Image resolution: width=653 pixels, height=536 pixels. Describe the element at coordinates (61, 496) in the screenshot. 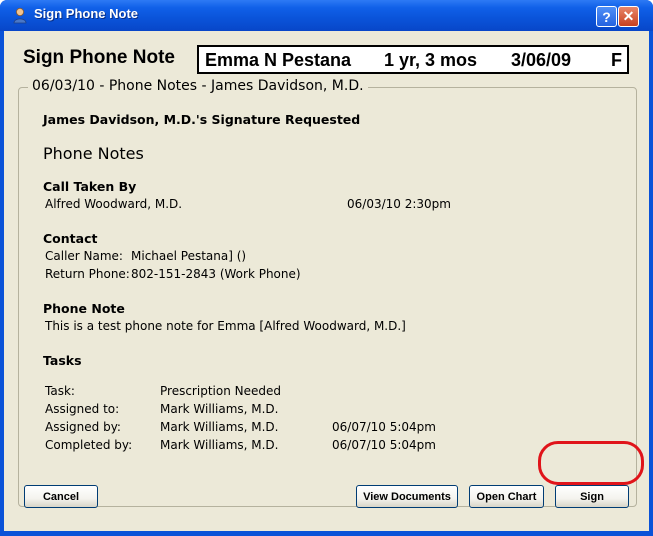

I see `cancel-button: Cancel` at that location.